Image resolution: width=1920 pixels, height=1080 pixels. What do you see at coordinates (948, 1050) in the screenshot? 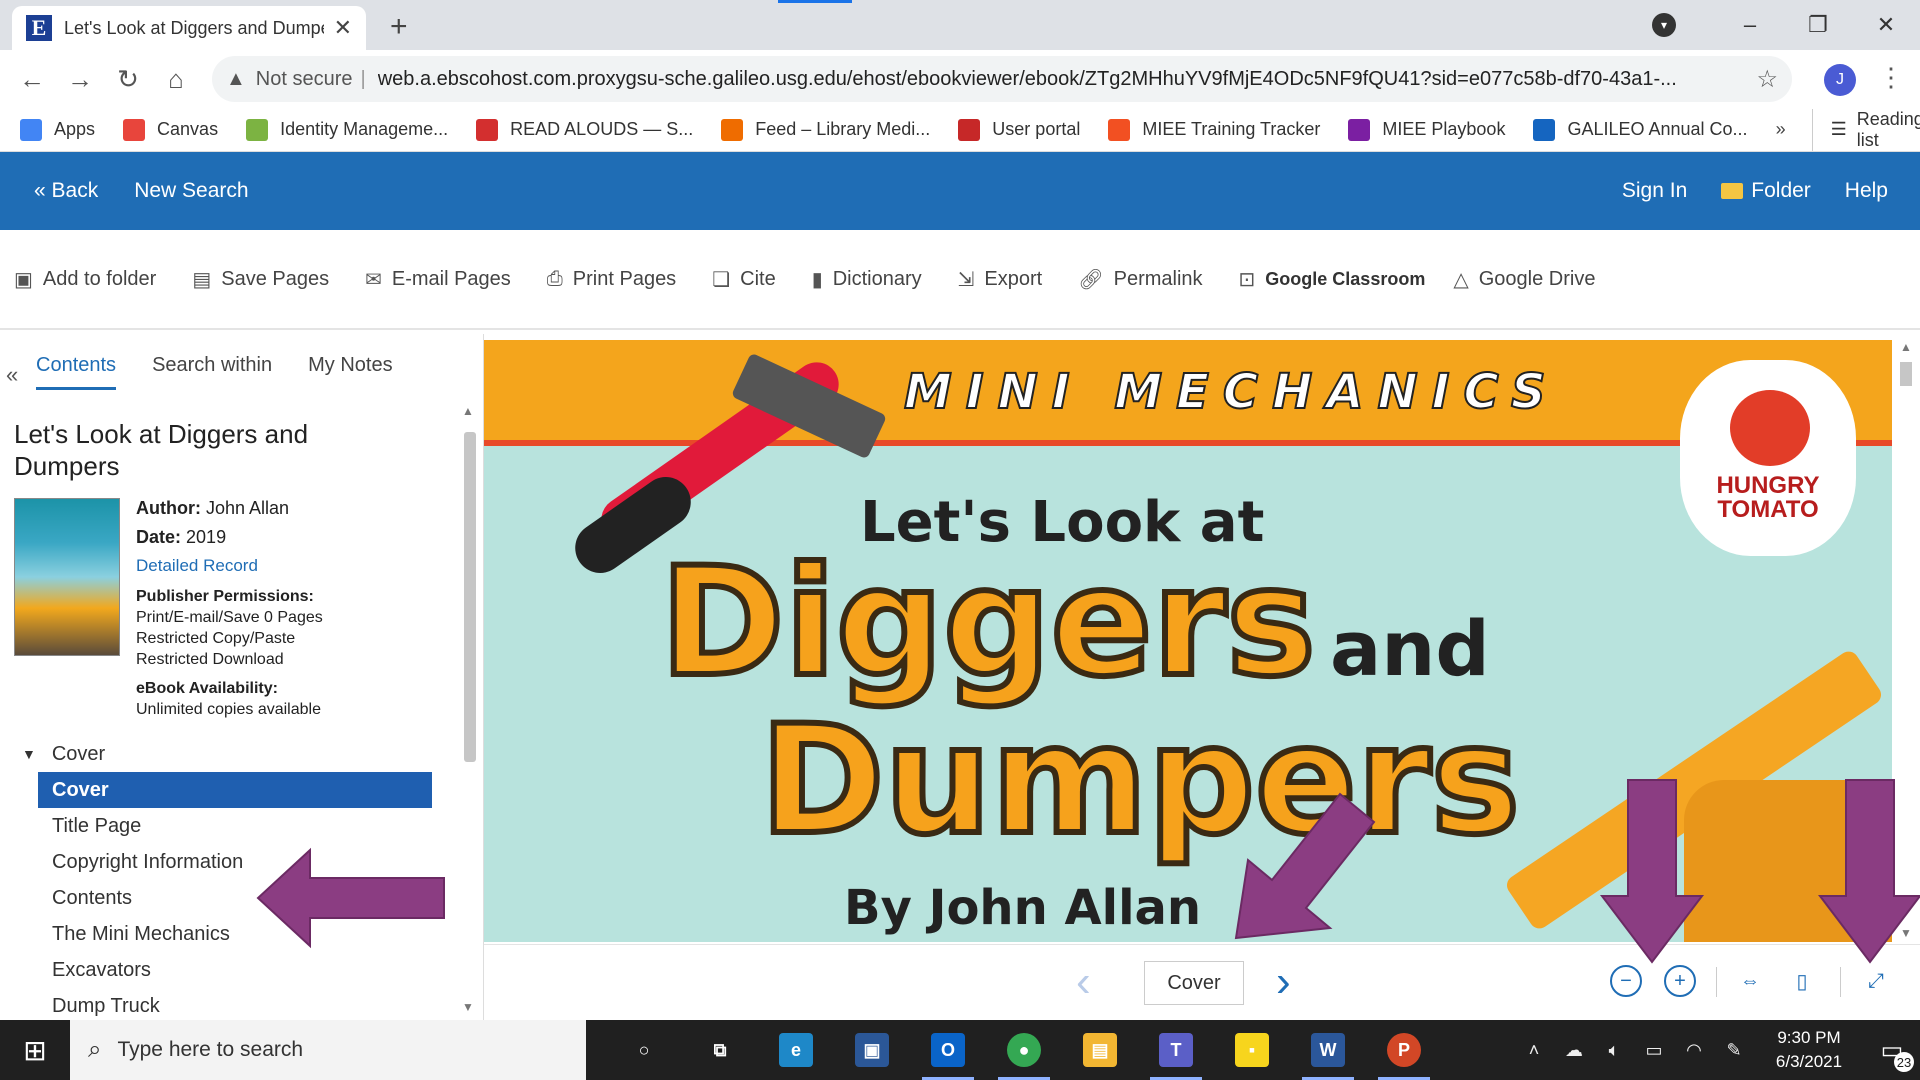
I see `outlook-icon: O` at bounding box center [948, 1050].